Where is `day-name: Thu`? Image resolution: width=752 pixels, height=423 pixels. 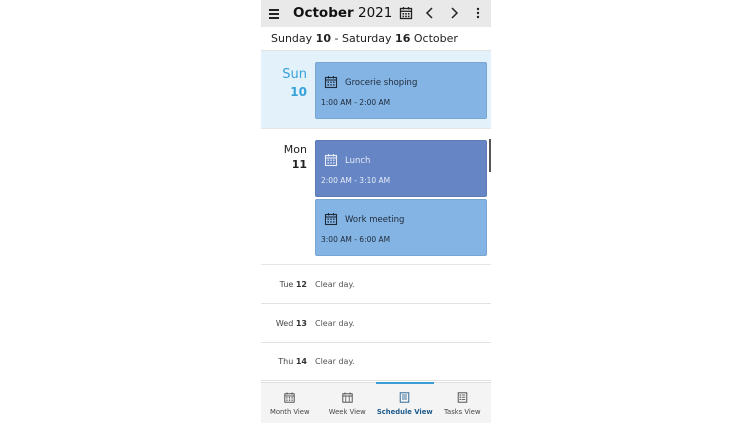 day-name: Thu is located at coordinates (286, 361).